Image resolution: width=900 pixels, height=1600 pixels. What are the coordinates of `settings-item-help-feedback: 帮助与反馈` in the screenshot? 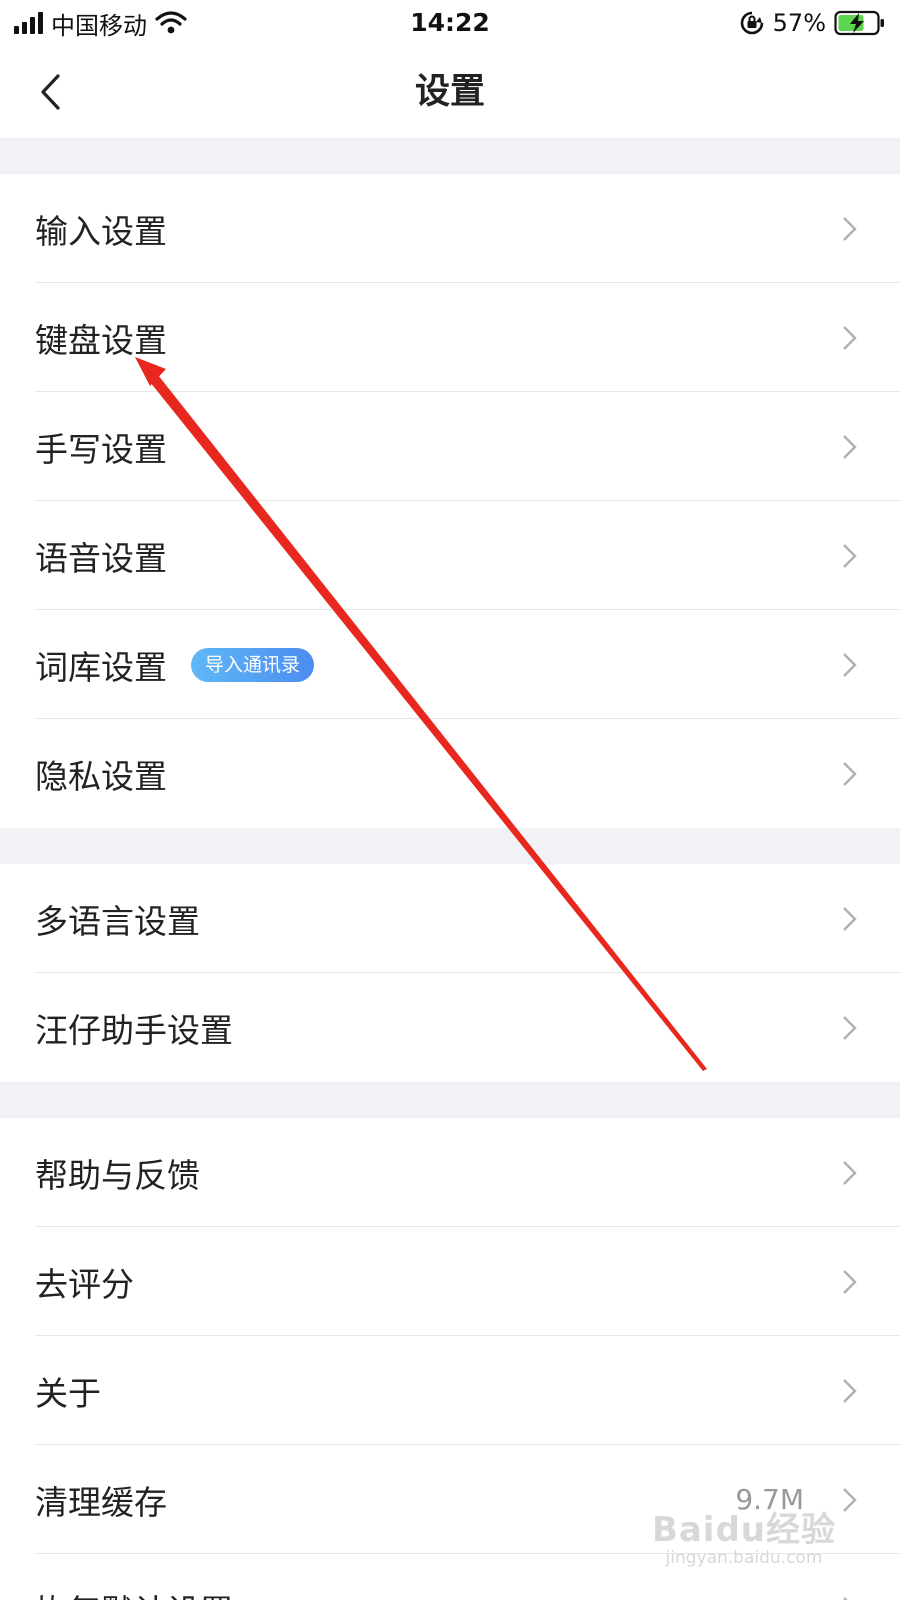 It's located at (450, 1172).